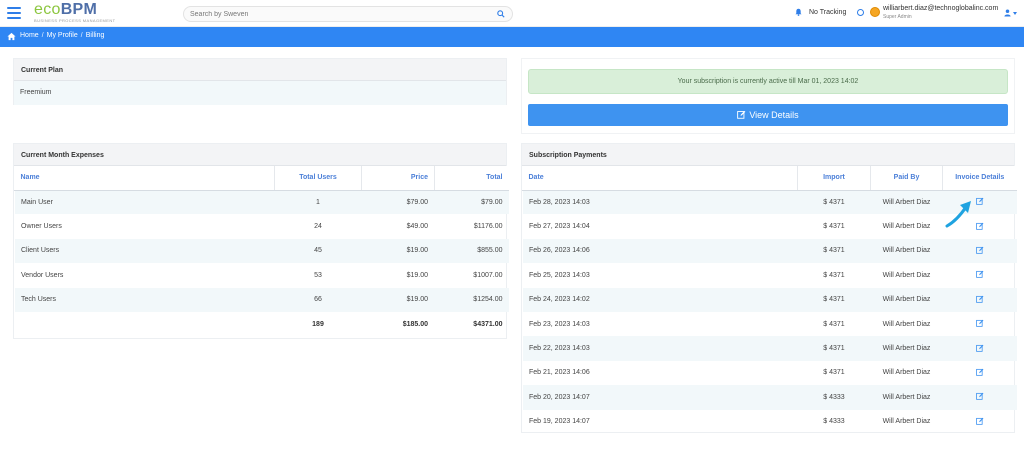 The height and width of the screenshot is (470, 1024). What do you see at coordinates (262, 275) in the screenshot?
I see `table-row: Vendor Users 53 $19.00 $1007.00` at bounding box center [262, 275].